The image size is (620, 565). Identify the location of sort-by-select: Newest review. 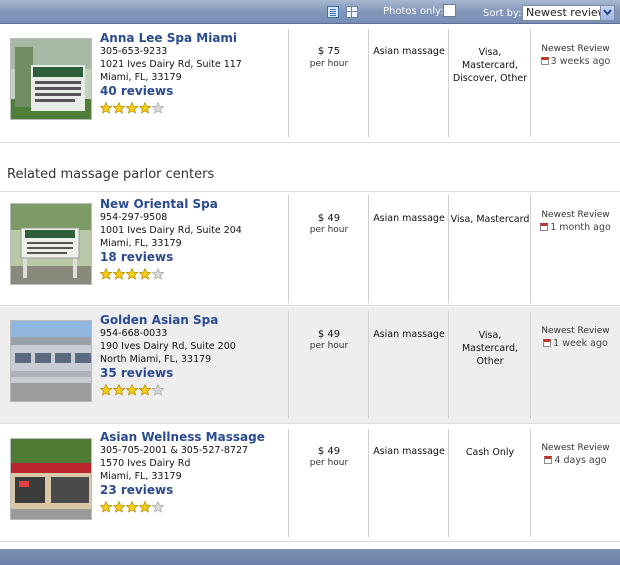
(568, 13).